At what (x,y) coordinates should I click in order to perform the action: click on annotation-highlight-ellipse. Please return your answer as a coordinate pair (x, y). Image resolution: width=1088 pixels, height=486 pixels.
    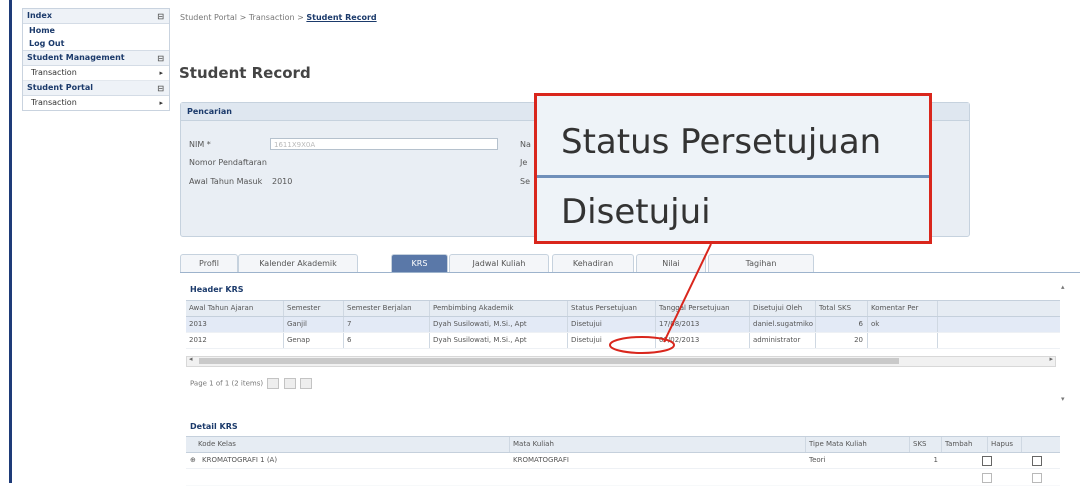
    Looking at the image, I should click on (642, 345).